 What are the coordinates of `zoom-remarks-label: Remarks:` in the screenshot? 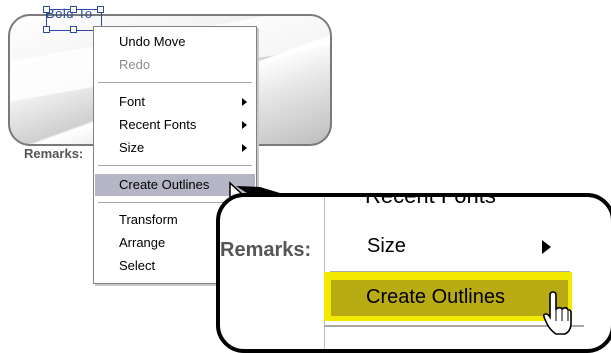 It's located at (266, 250).